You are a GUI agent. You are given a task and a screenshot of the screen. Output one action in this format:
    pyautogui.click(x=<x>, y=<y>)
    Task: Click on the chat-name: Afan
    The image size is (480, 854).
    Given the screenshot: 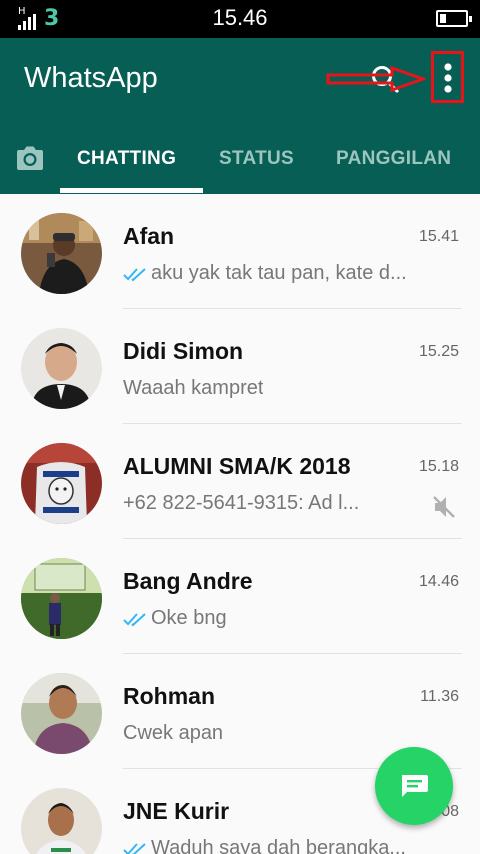 What is the action you would take?
    pyautogui.click(x=149, y=236)
    